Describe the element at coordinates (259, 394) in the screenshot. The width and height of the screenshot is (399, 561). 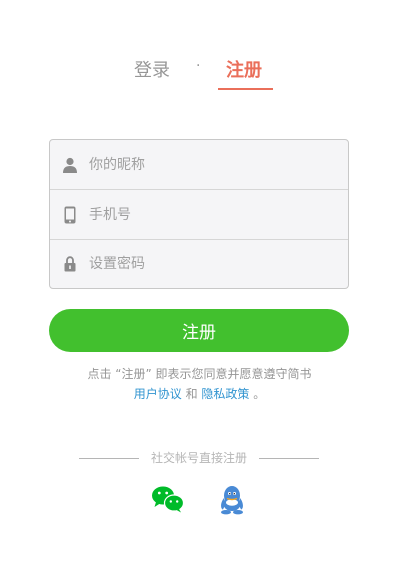
I see `terms-suffix: 。` at that location.